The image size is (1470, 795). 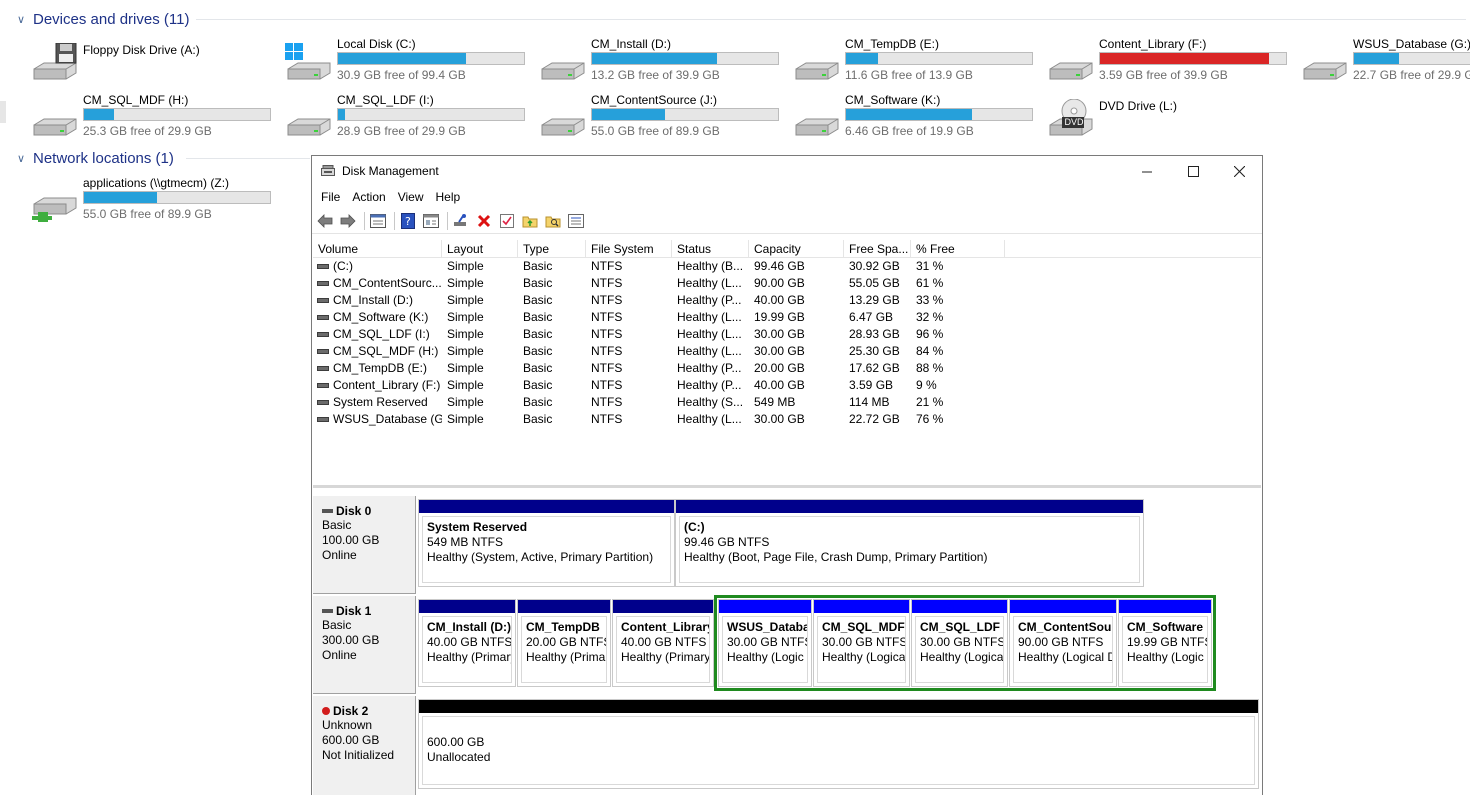 What do you see at coordinates (552, 248) in the screenshot?
I see `column-header: Type` at bounding box center [552, 248].